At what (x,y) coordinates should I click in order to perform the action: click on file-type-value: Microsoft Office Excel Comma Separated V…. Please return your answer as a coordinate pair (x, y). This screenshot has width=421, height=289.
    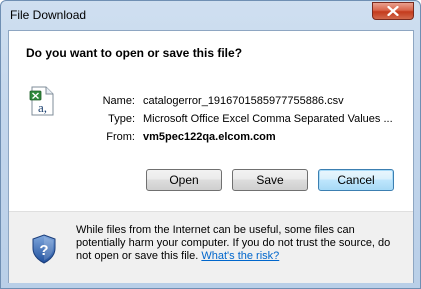
    Looking at the image, I should click on (268, 119).